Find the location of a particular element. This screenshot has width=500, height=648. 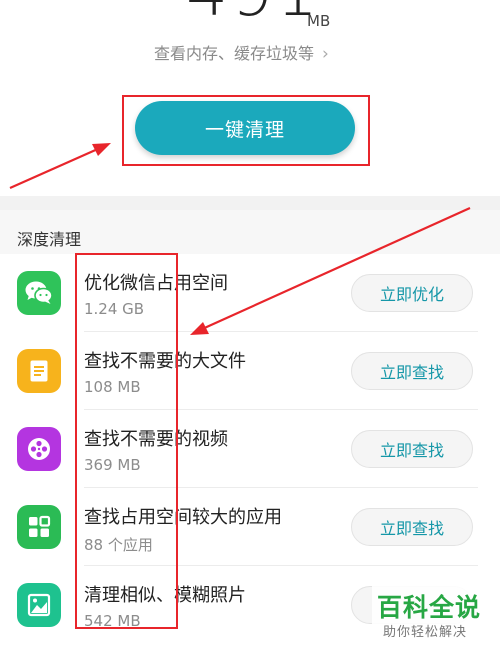

arrowhead-clean-button is located at coordinates (101, 149).